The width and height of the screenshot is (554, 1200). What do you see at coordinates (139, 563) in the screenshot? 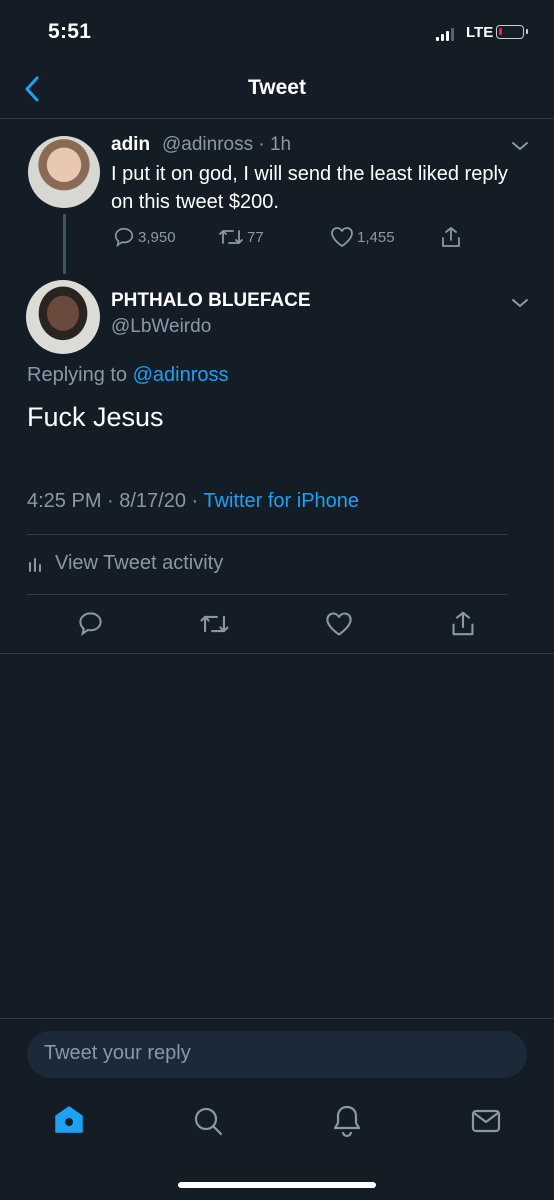
I see `view-activity-label: View Tweet activity` at bounding box center [139, 563].